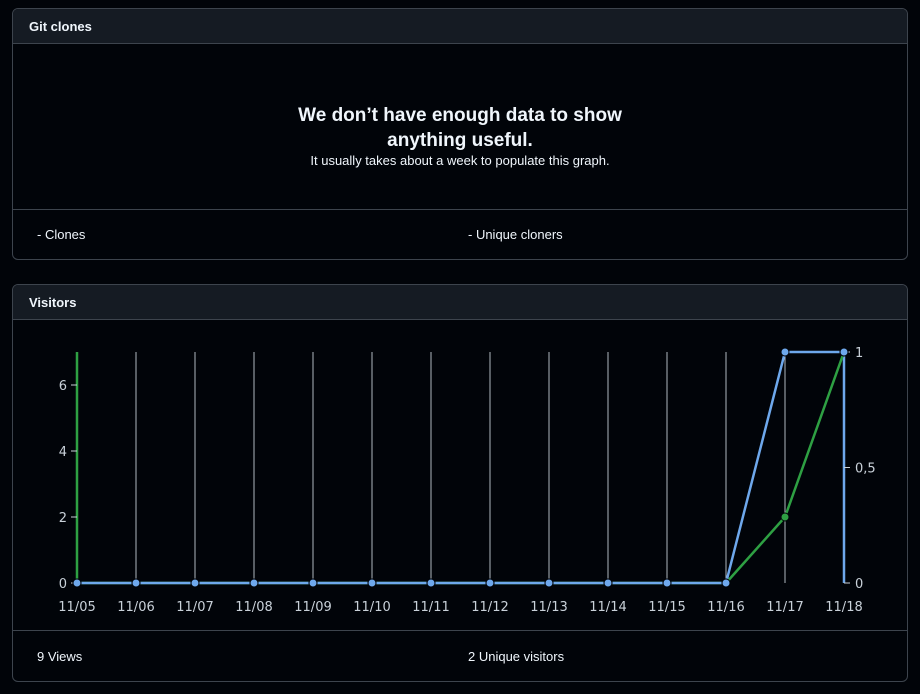 The image size is (920, 694). I want to click on x-tick-label: 11/09, so click(312, 607).